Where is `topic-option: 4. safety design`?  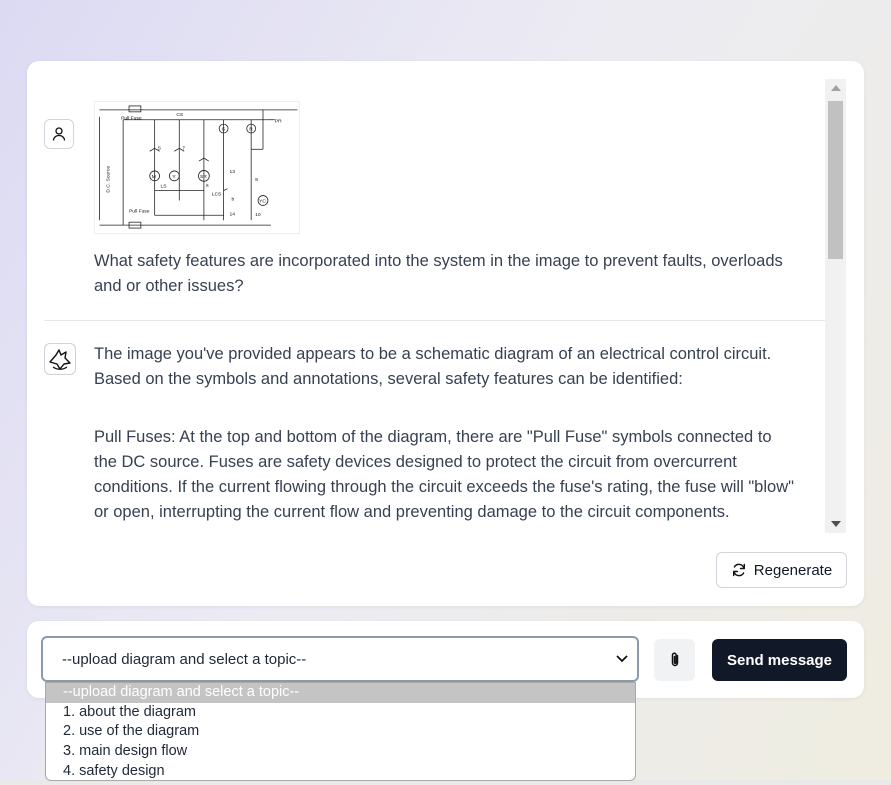 topic-option: 4. safety design is located at coordinates (340, 772).